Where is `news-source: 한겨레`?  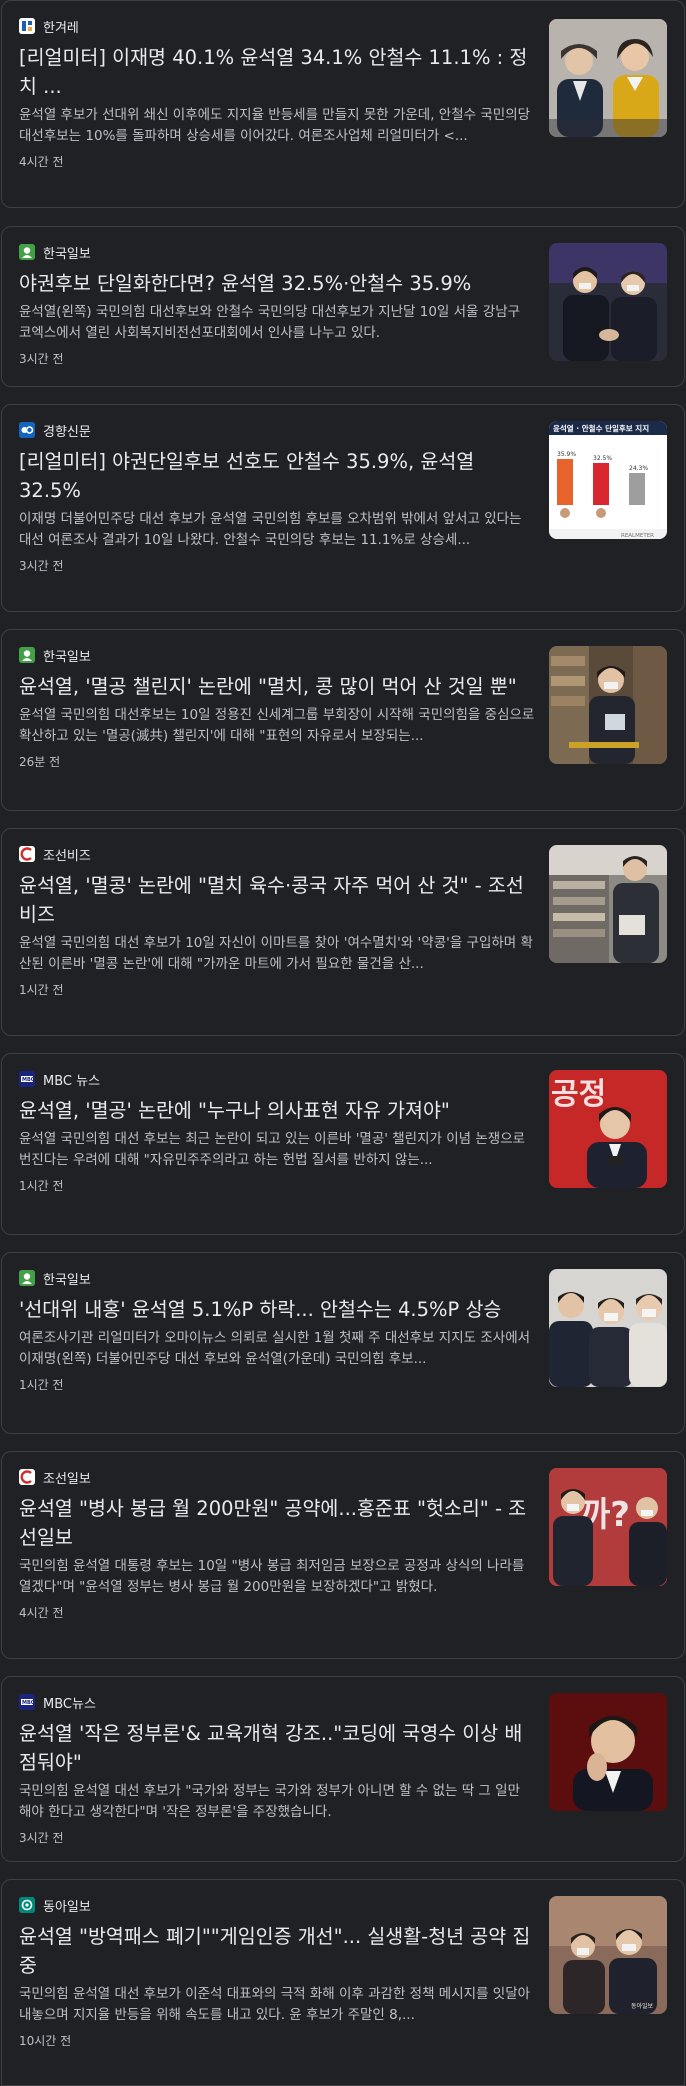
news-source: 한겨레 is located at coordinates (277, 26).